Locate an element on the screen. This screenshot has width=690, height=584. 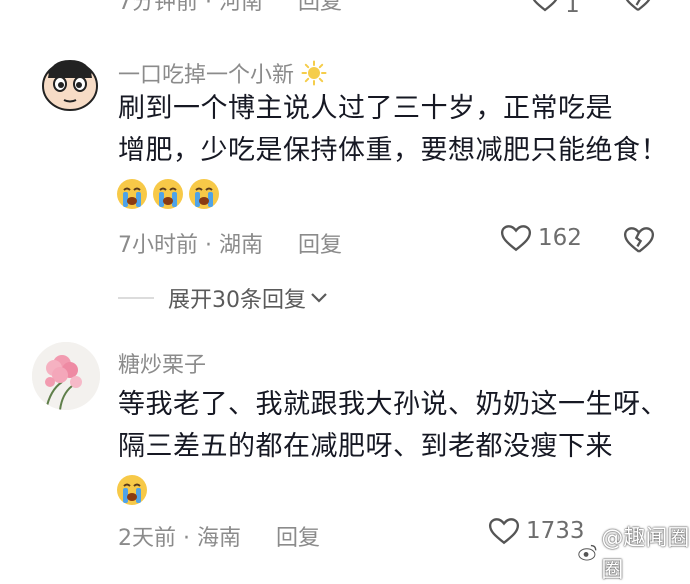
comment-meta: 2天前 · 海南 回复 is located at coordinates (219, 538).